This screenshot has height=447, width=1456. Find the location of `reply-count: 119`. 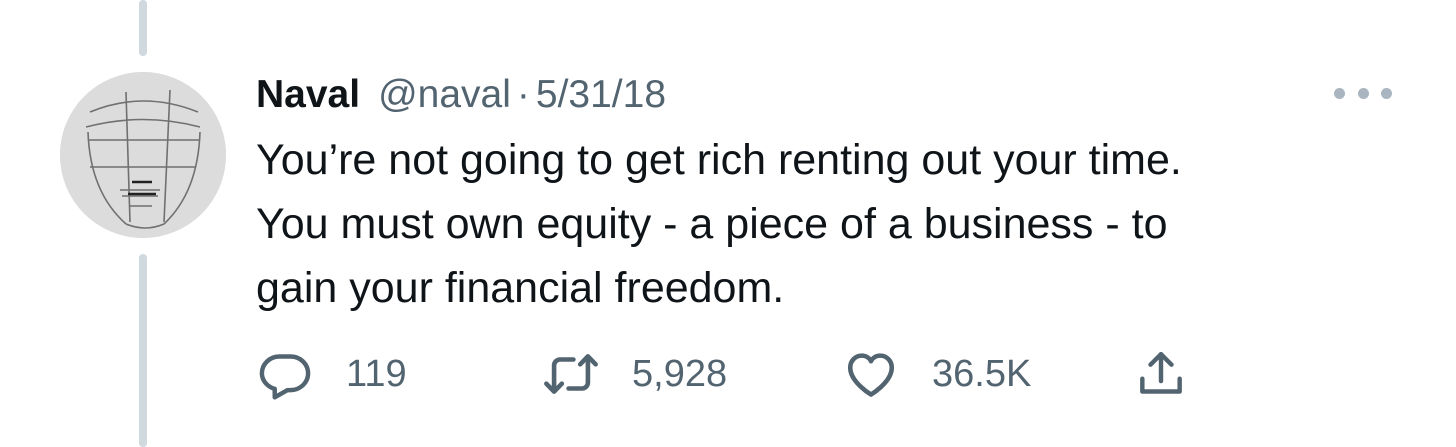

reply-count: 119 is located at coordinates (376, 373).